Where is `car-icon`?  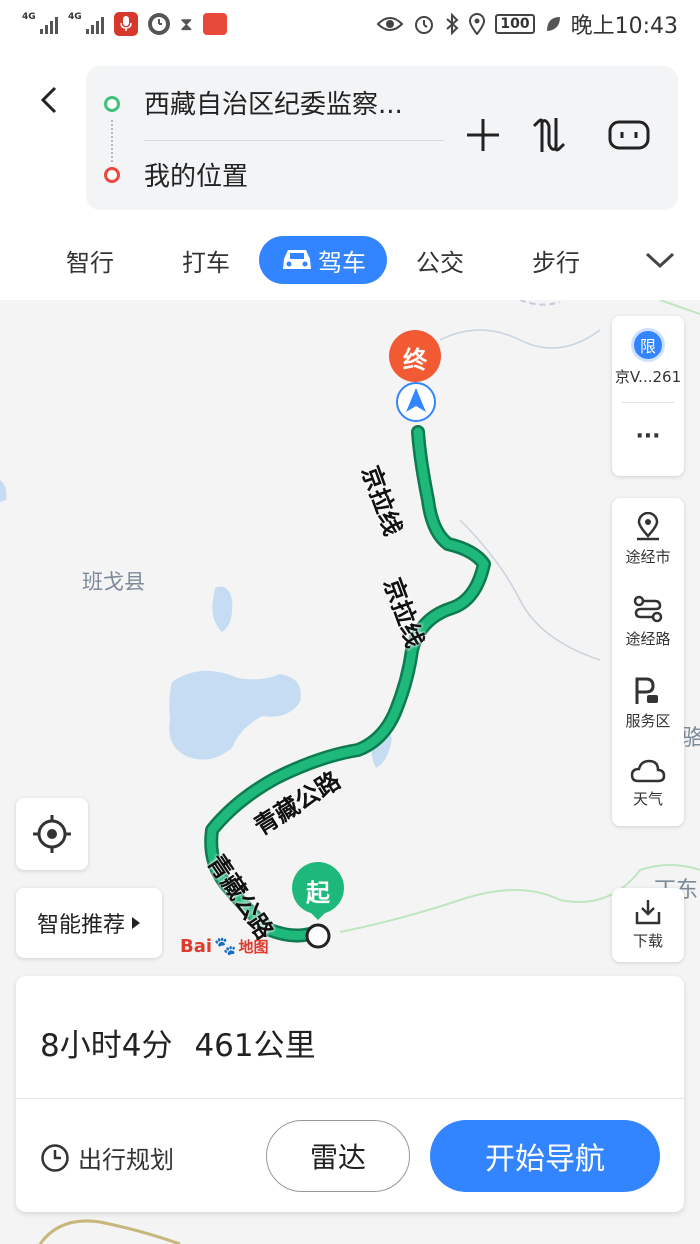
car-icon is located at coordinates (297, 259).